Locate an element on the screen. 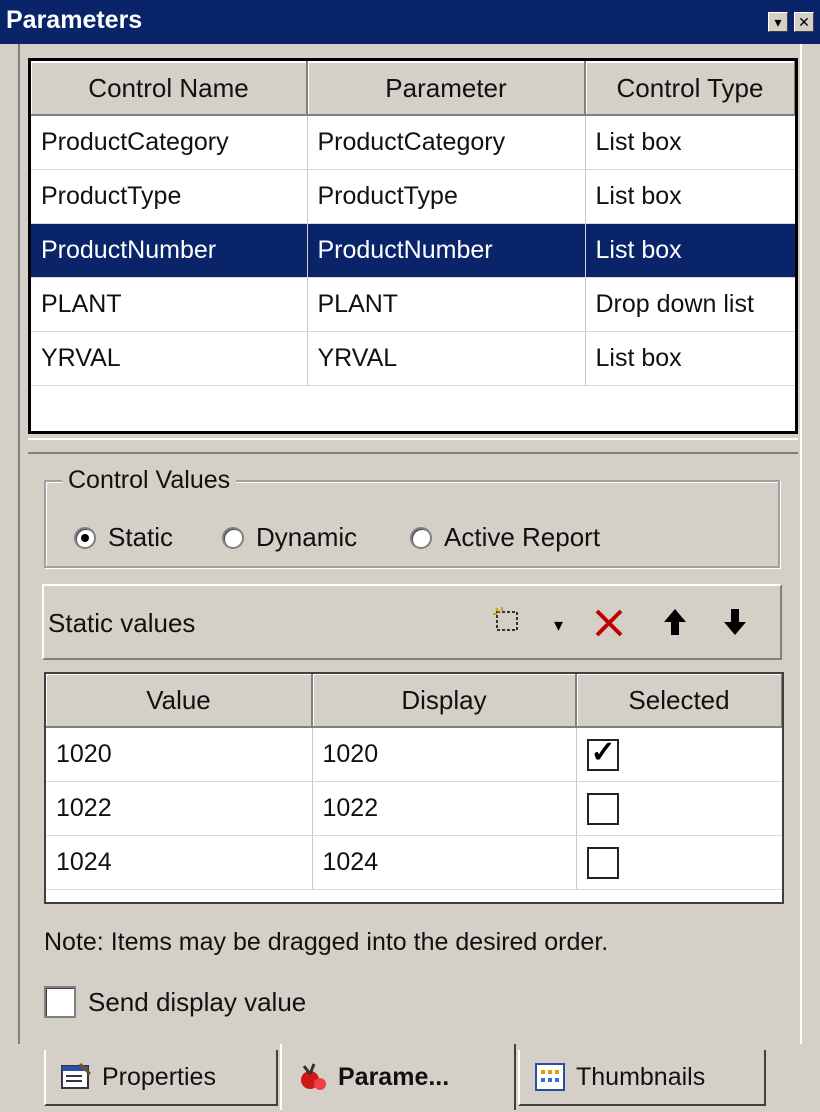  table-row: 1024 1024 is located at coordinates (414, 862).